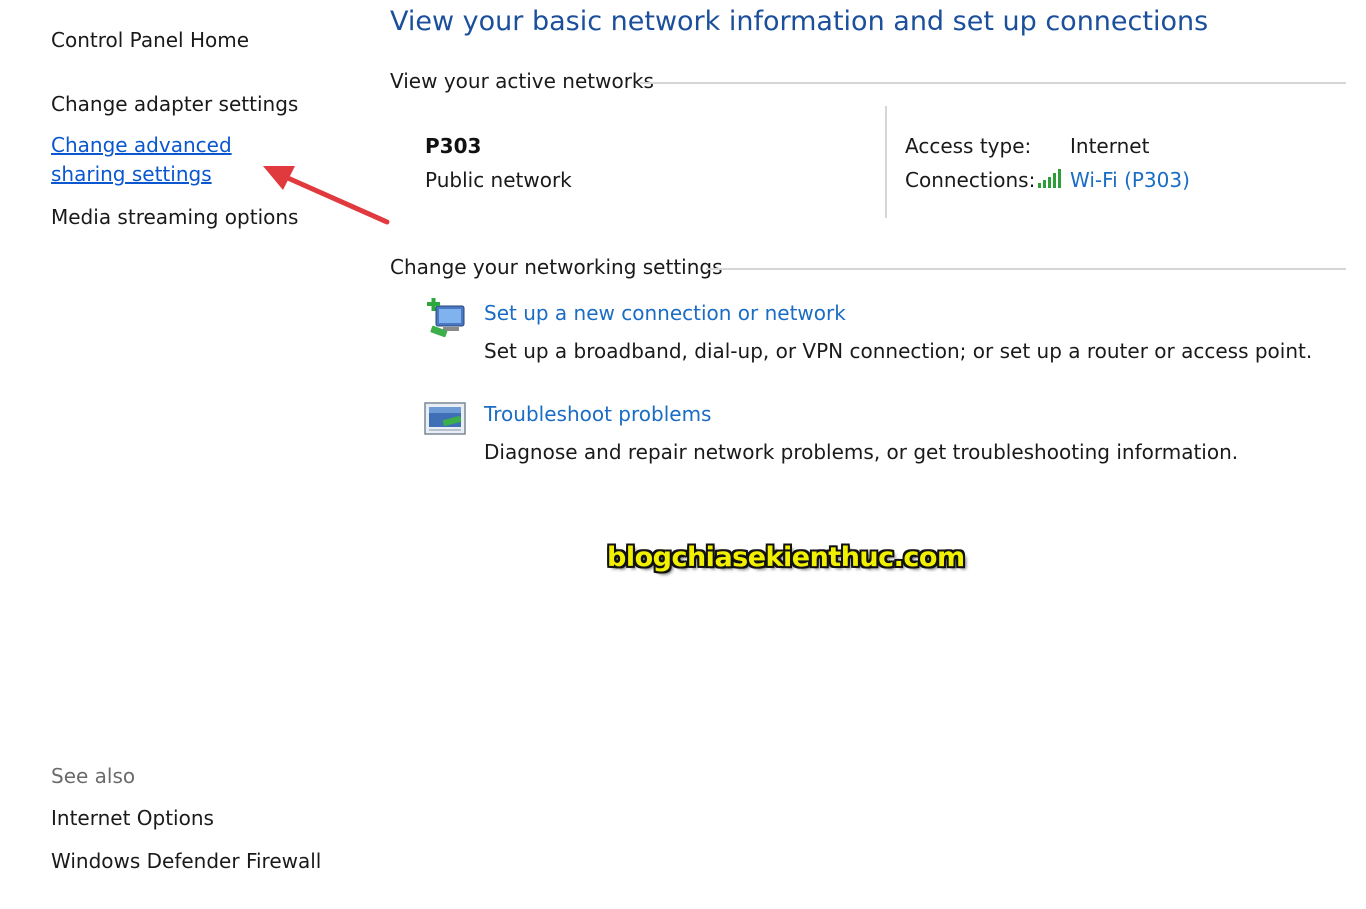 This screenshot has width=1366, height=909. What do you see at coordinates (1110, 146) in the screenshot?
I see `access-type-value: Internet` at bounding box center [1110, 146].